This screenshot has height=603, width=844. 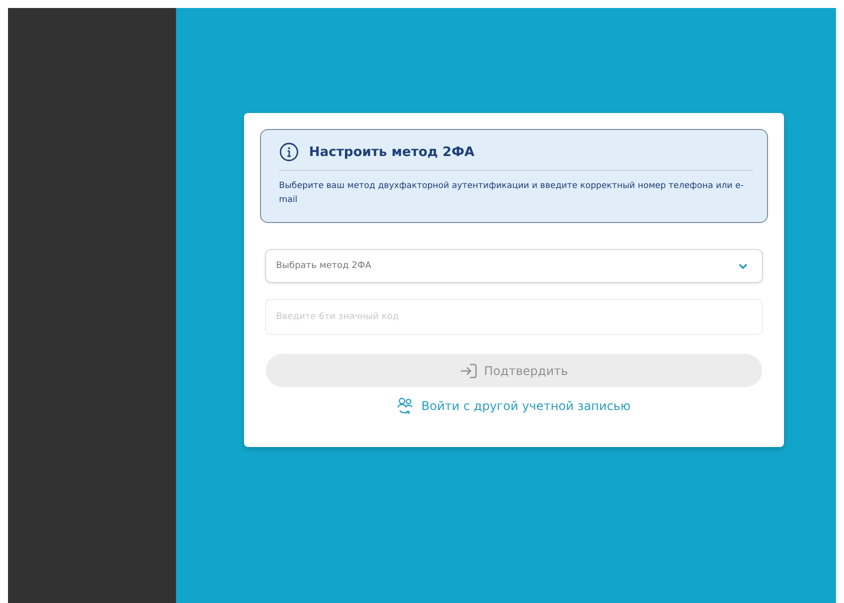 What do you see at coordinates (405, 406) in the screenshot?
I see `users-icon` at bounding box center [405, 406].